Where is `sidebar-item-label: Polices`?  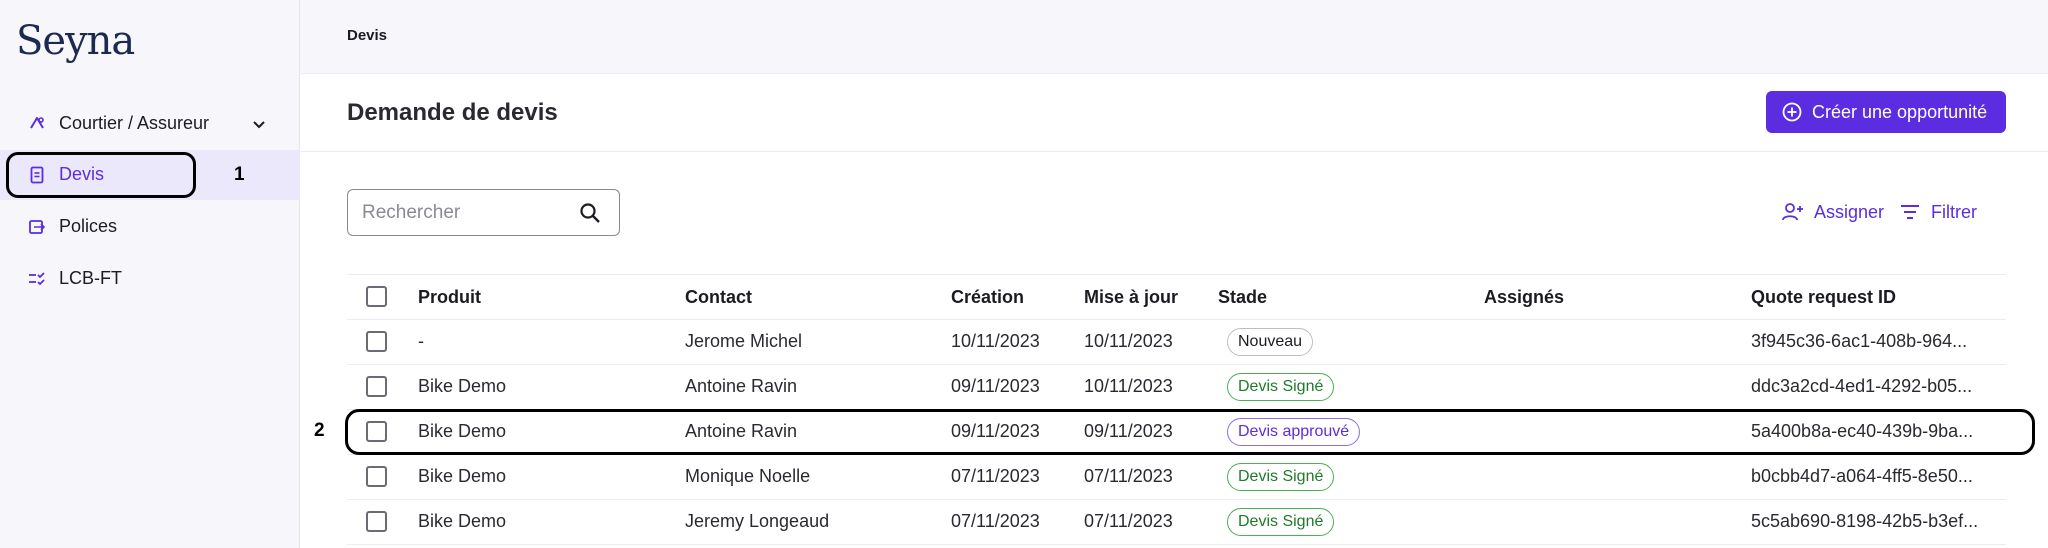
sidebar-item-label: Polices is located at coordinates (88, 226).